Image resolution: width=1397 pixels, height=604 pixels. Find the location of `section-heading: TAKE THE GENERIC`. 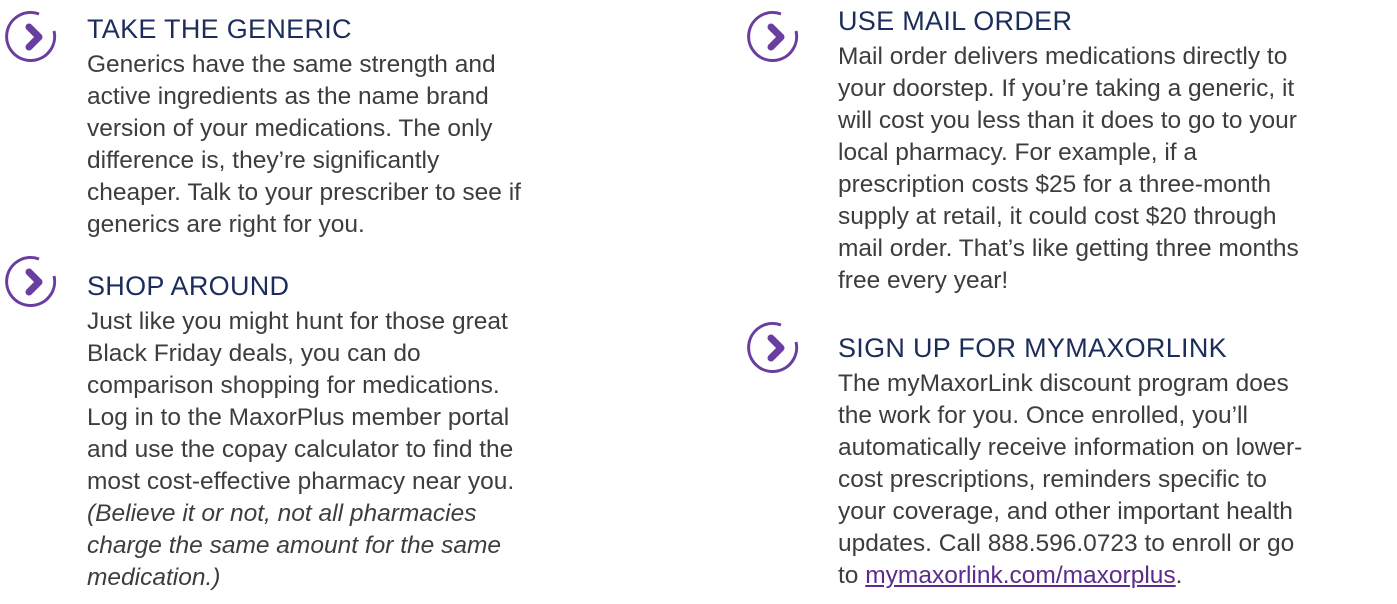

section-heading: TAKE THE GENERIC is located at coordinates (219, 29).